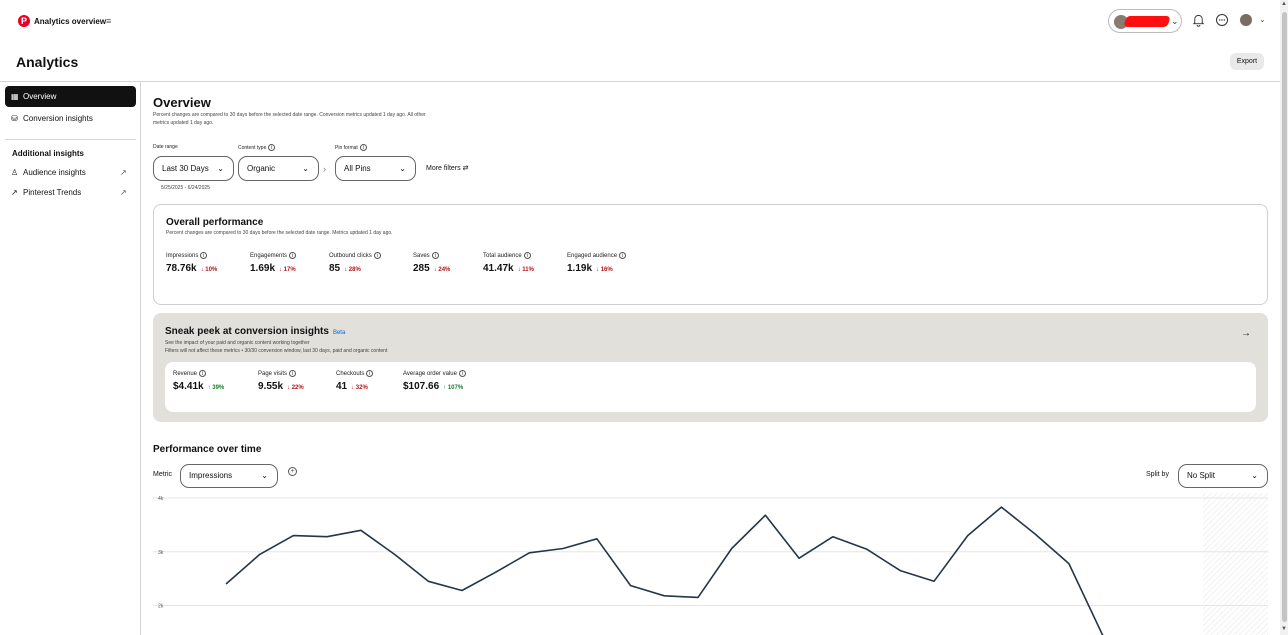  Describe the element at coordinates (271, 387) in the screenshot. I see `metric-value: 9.55k` at that location.